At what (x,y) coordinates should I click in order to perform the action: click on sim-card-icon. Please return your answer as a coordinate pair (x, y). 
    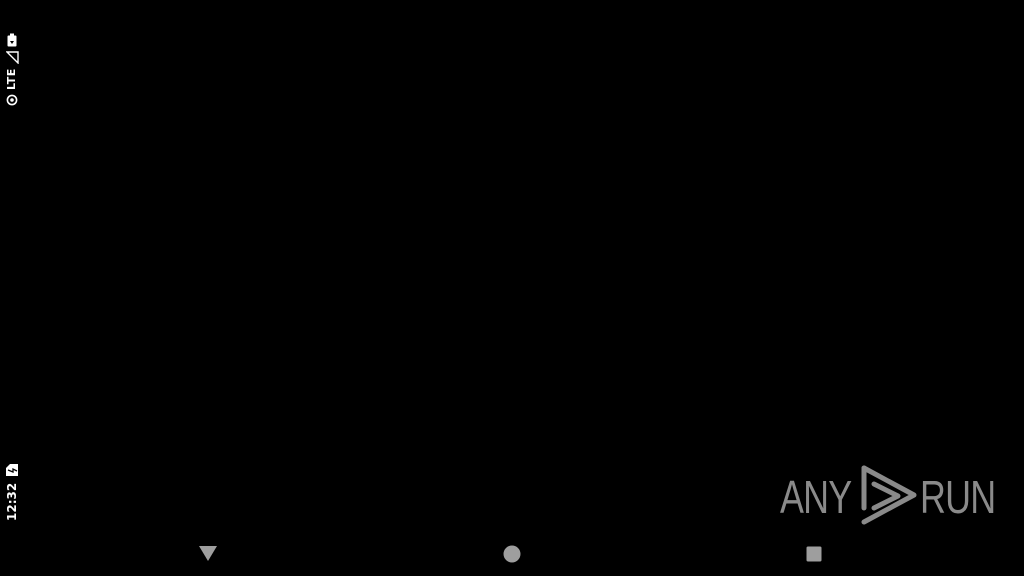
    Looking at the image, I should click on (12, 470).